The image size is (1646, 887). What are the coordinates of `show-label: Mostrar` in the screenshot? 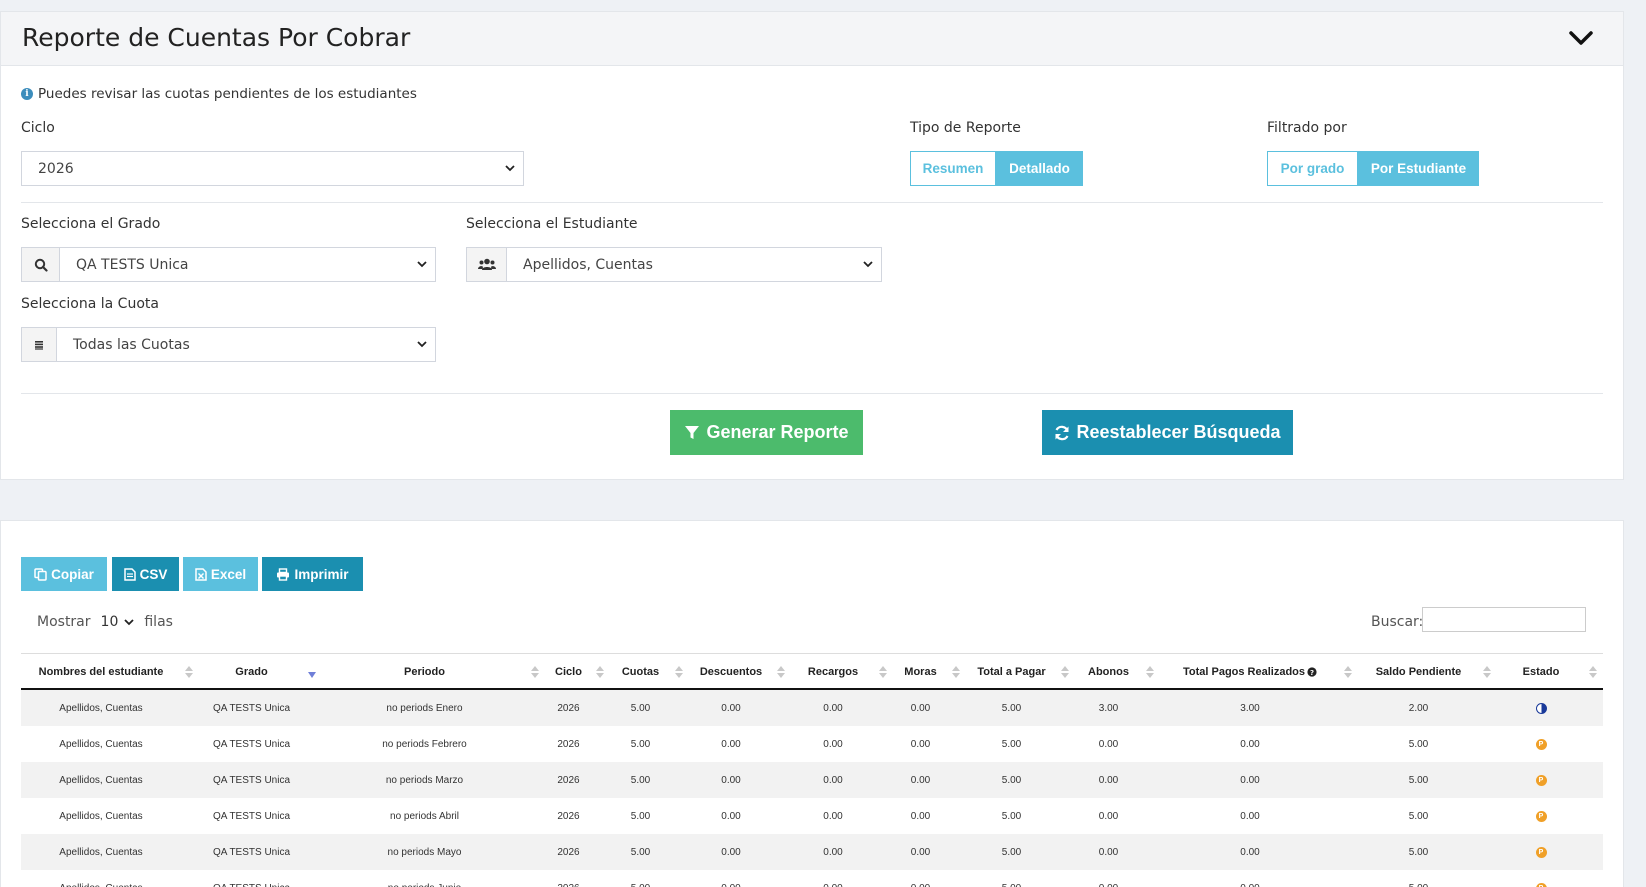 It's located at (64, 622).